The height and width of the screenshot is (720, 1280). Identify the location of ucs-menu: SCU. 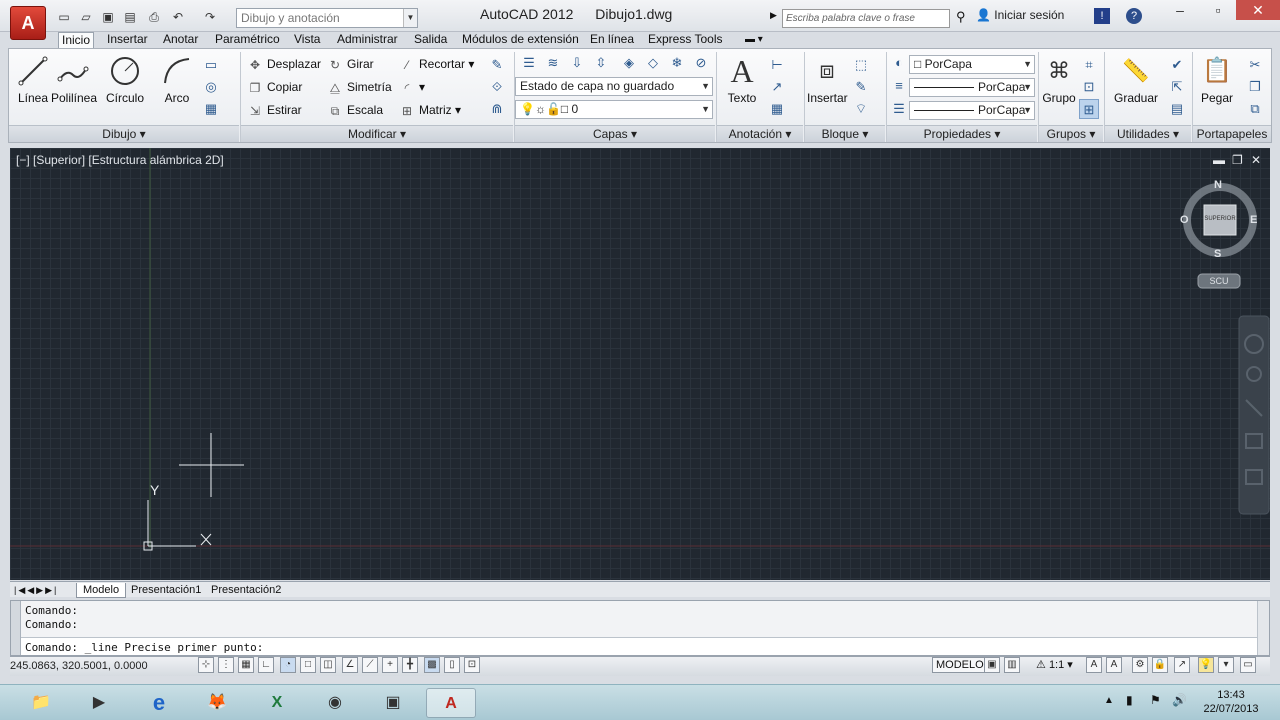
(1219, 281).